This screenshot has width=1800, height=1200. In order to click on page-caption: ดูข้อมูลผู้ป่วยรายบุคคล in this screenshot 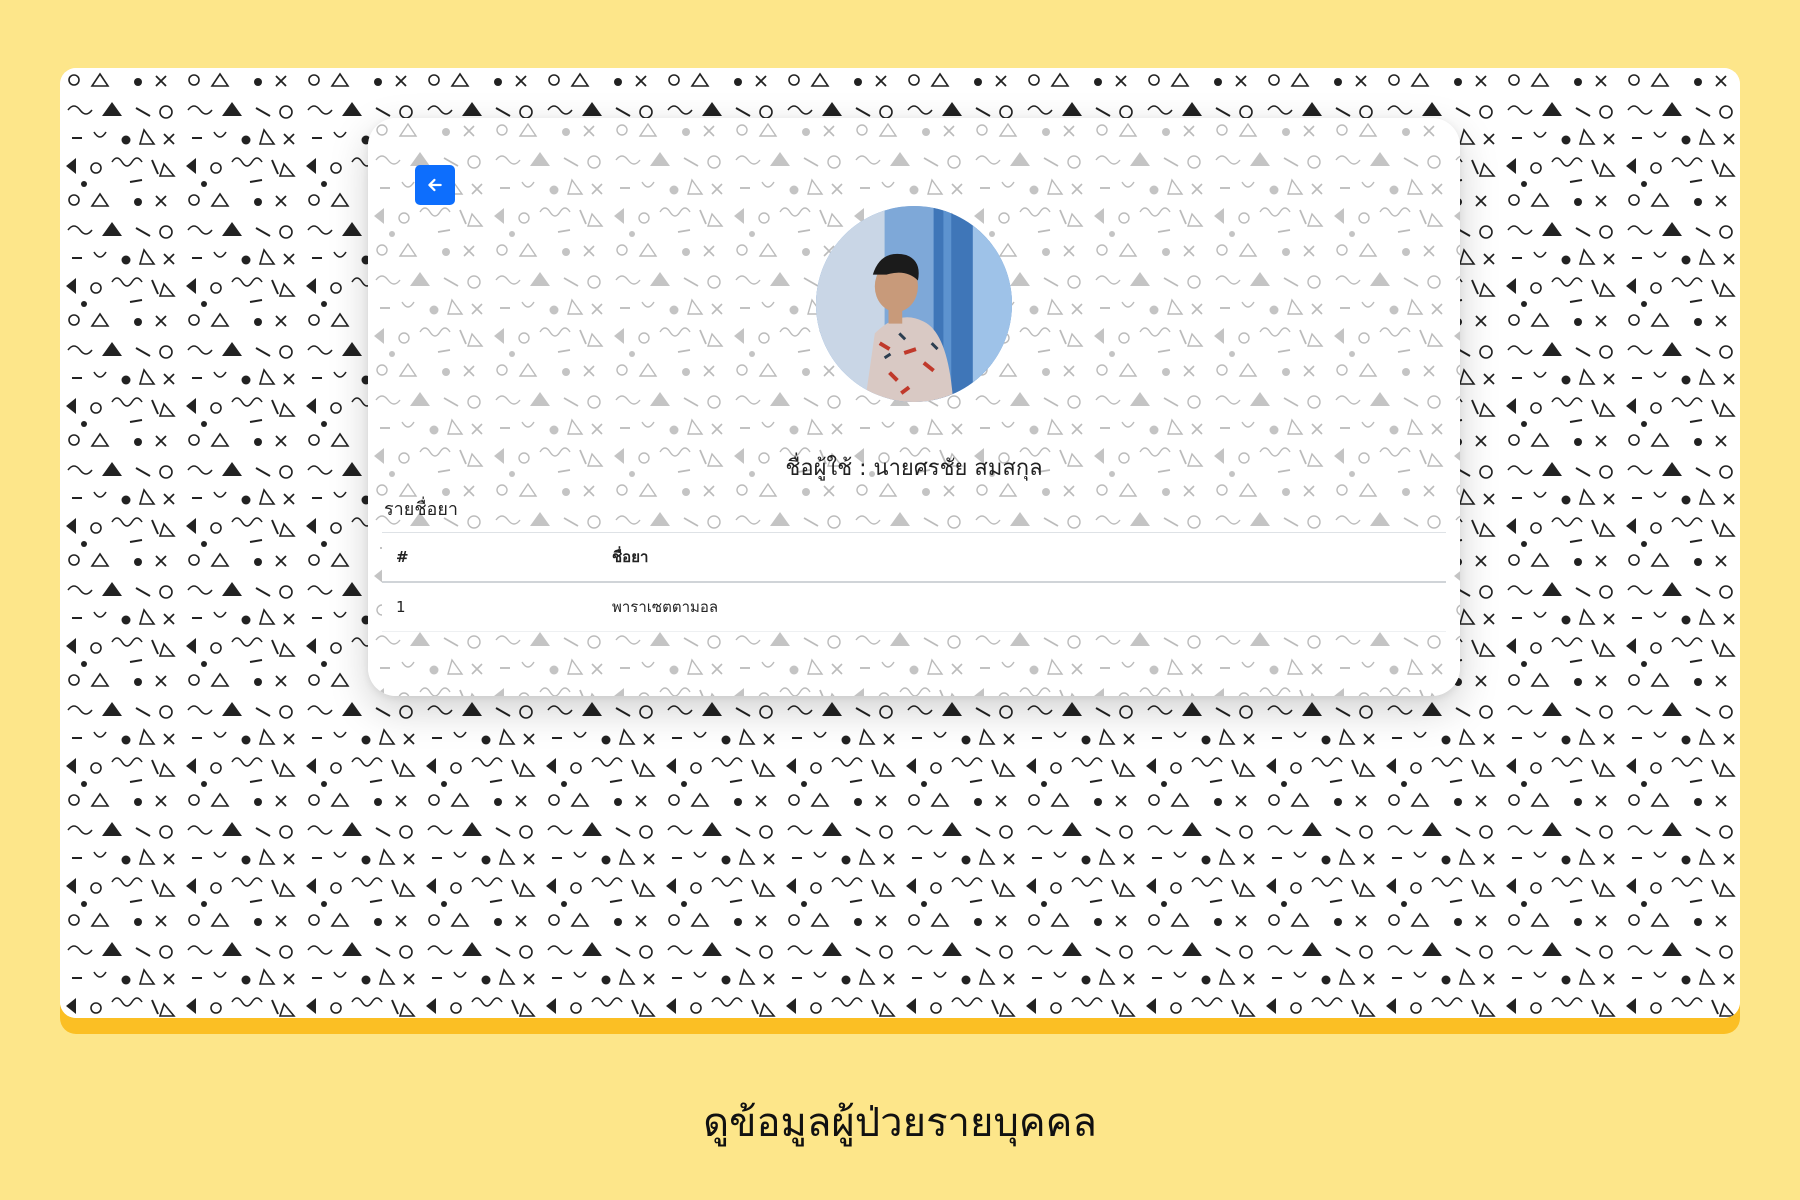, I will do `click(900, 1123)`.